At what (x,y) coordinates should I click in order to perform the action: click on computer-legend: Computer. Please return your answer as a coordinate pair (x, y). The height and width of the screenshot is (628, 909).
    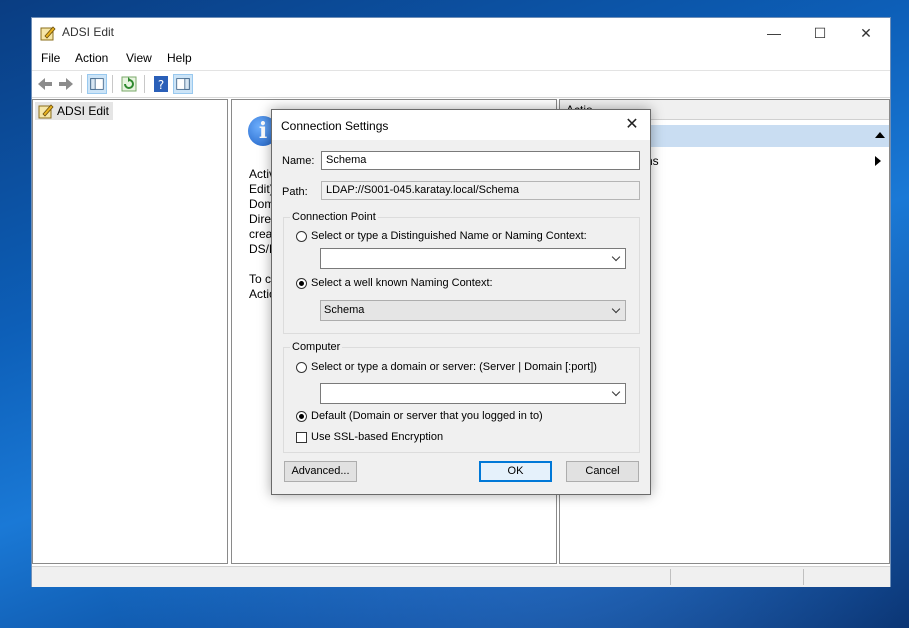
    Looking at the image, I should click on (316, 347).